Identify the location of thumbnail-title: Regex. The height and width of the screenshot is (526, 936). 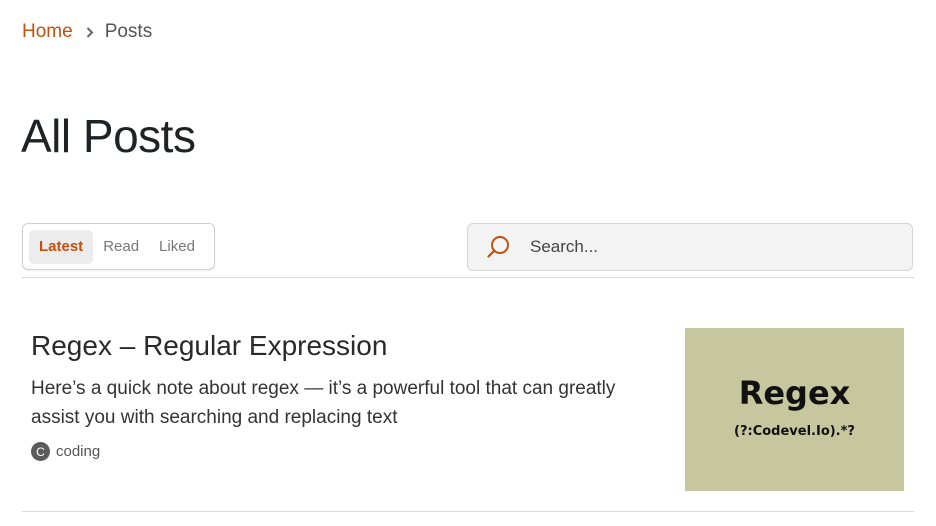
(794, 393).